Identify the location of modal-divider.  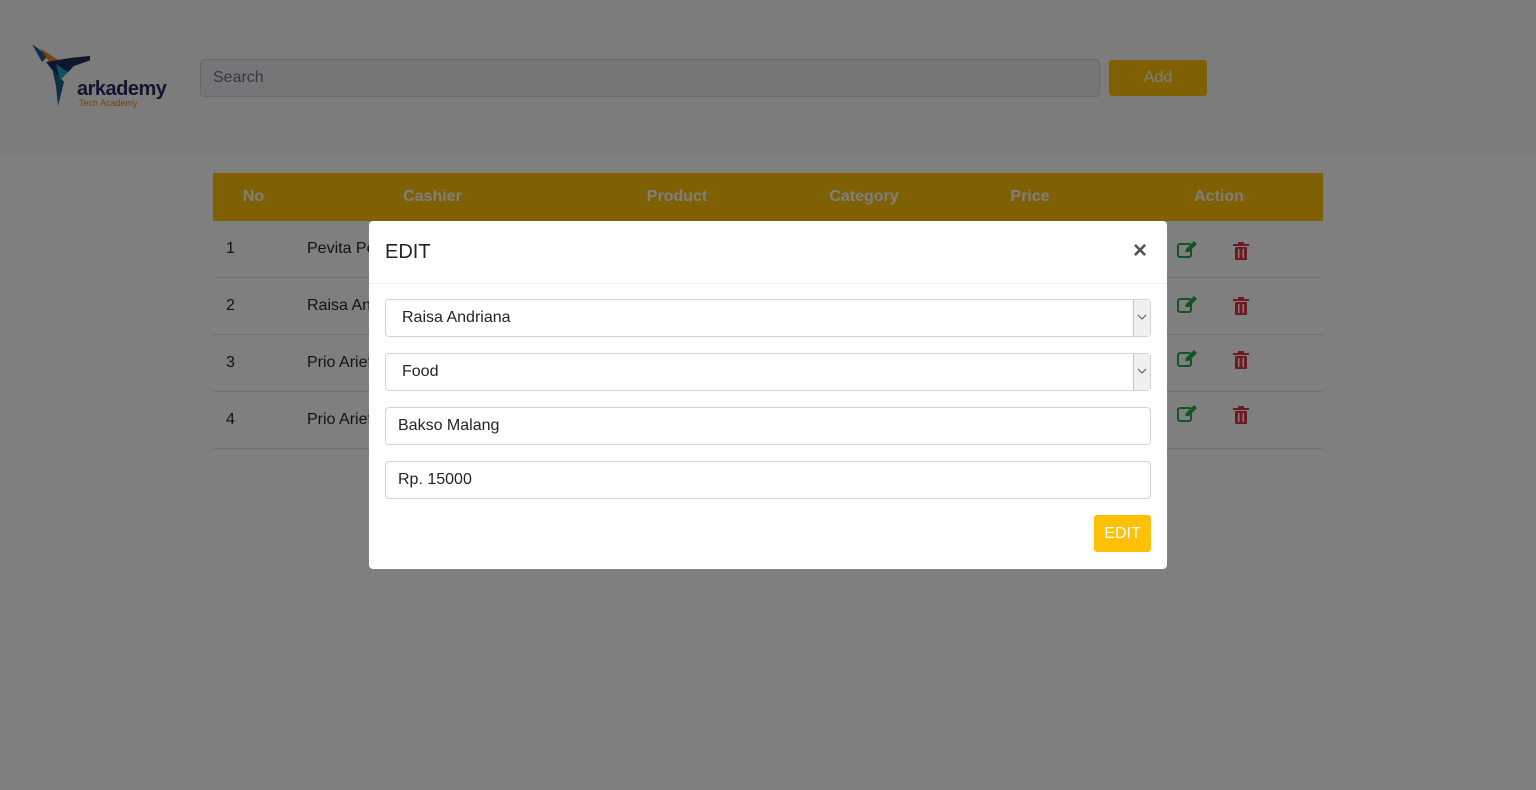
(768, 283).